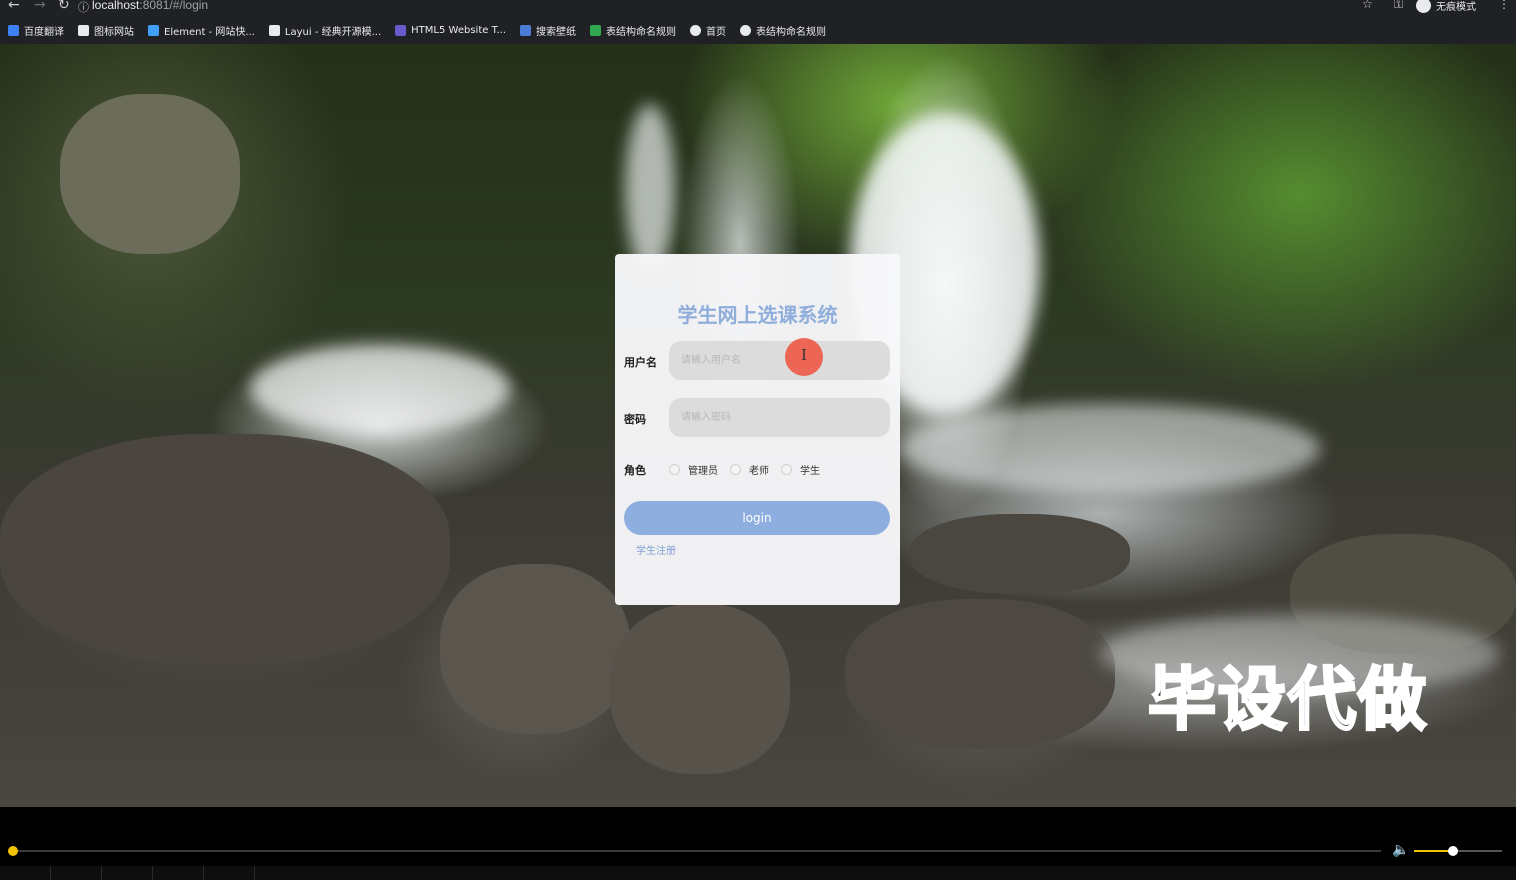  I want to click on element-icon, so click(153, 30).